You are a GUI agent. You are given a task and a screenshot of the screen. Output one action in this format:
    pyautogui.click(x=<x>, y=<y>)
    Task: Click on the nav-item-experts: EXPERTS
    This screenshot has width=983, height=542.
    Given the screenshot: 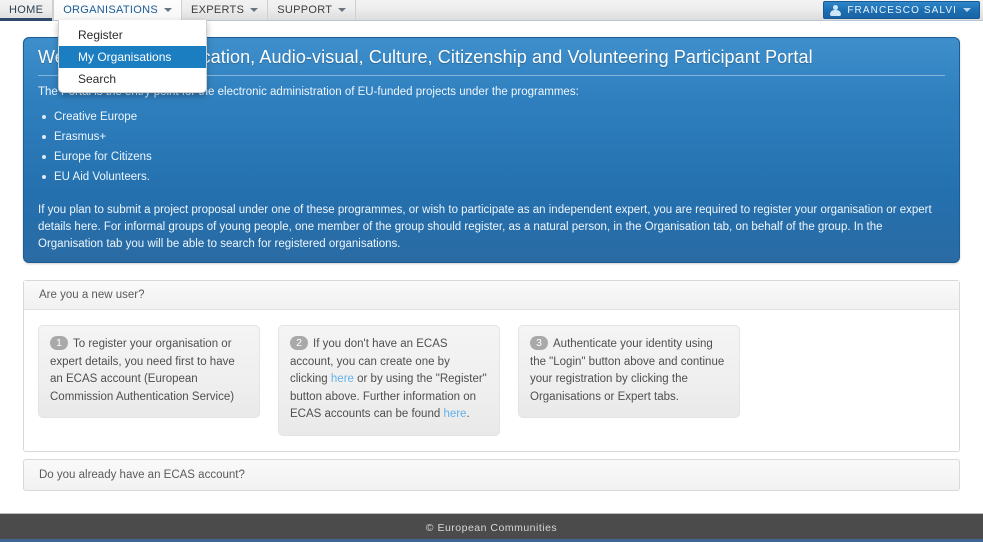 What is the action you would take?
    pyautogui.click(x=225, y=10)
    